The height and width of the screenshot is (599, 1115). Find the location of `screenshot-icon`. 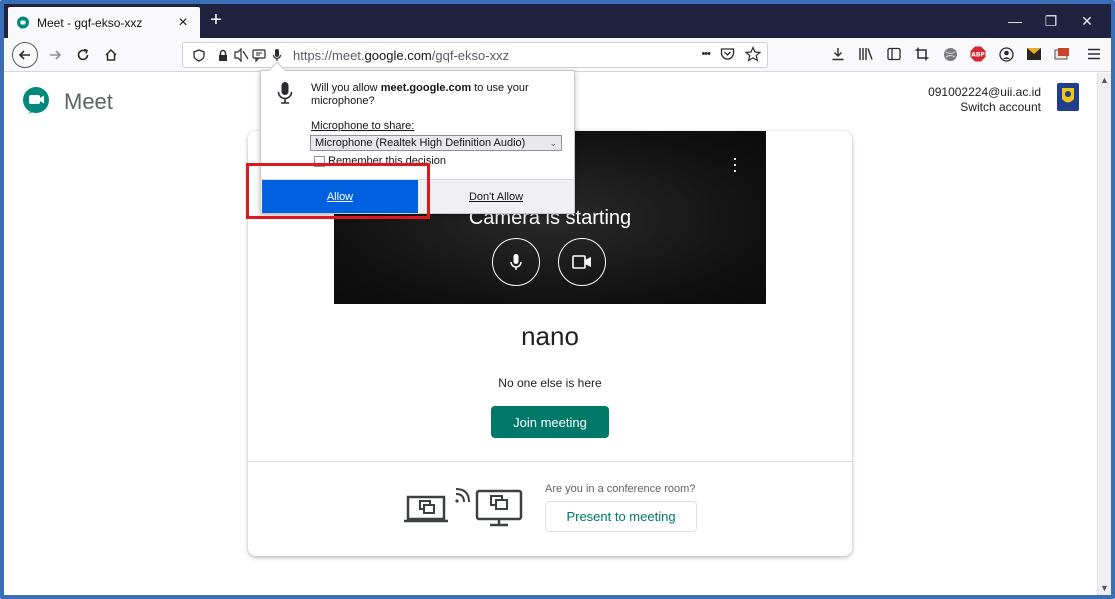

screenshot-icon is located at coordinates (1061, 54).